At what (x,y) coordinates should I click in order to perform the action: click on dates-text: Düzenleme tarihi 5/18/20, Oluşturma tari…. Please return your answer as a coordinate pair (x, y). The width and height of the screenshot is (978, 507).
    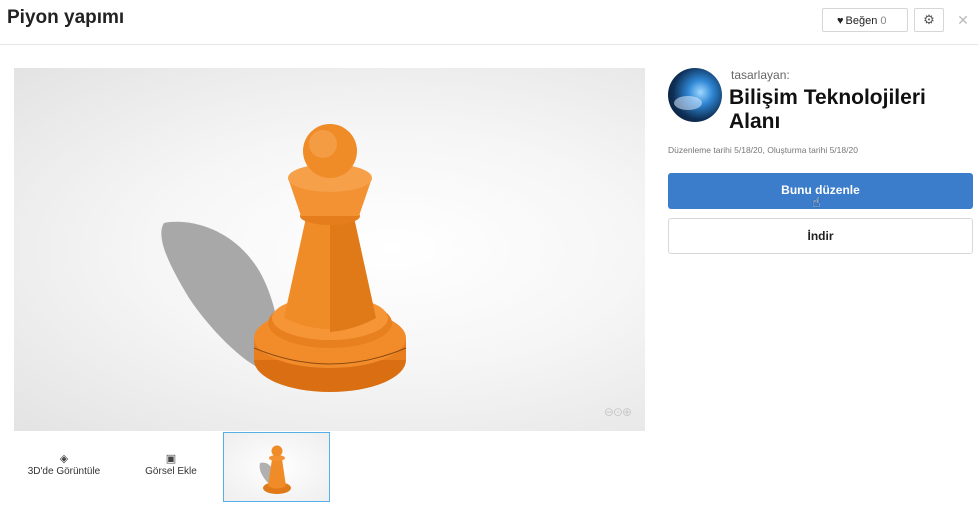
    Looking at the image, I should click on (763, 150).